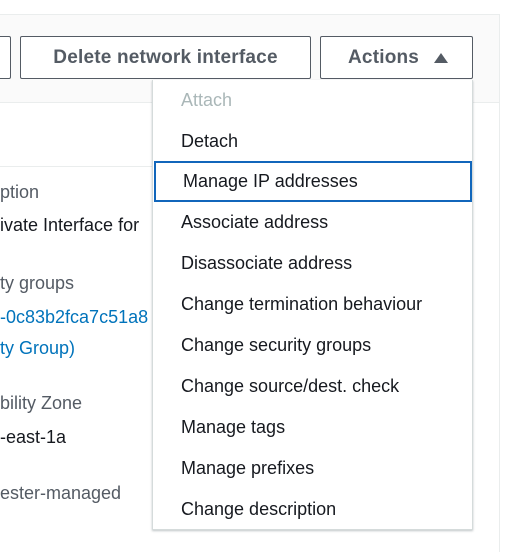 Image resolution: width=514 pixels, height=552 pixels. What do you see at coordinates (70, 225) in the screenshot?
I see `description-value: ivate Interface for` at bounding box center [70, 225].